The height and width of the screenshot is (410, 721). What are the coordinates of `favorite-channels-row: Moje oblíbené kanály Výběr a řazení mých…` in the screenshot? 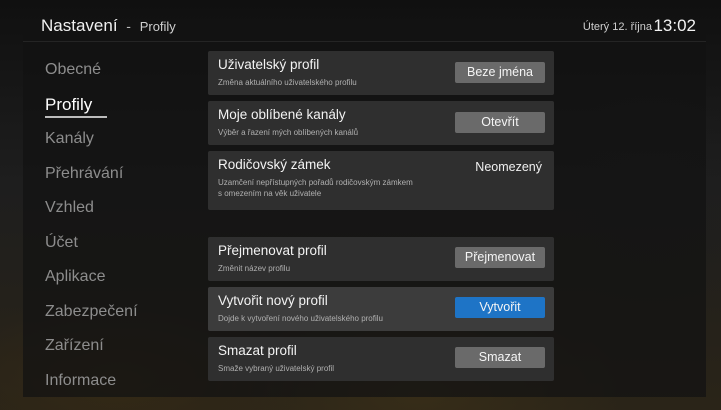 It's located at (381, 123).